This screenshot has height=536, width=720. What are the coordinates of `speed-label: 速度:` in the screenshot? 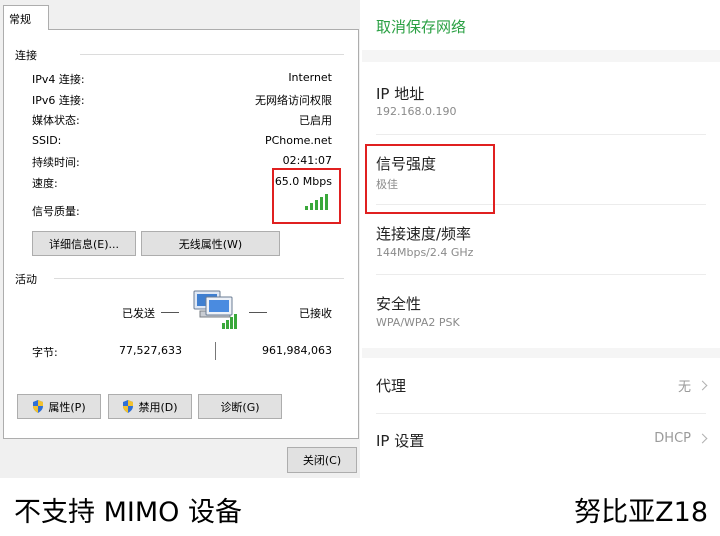 It's located at (45, 183).